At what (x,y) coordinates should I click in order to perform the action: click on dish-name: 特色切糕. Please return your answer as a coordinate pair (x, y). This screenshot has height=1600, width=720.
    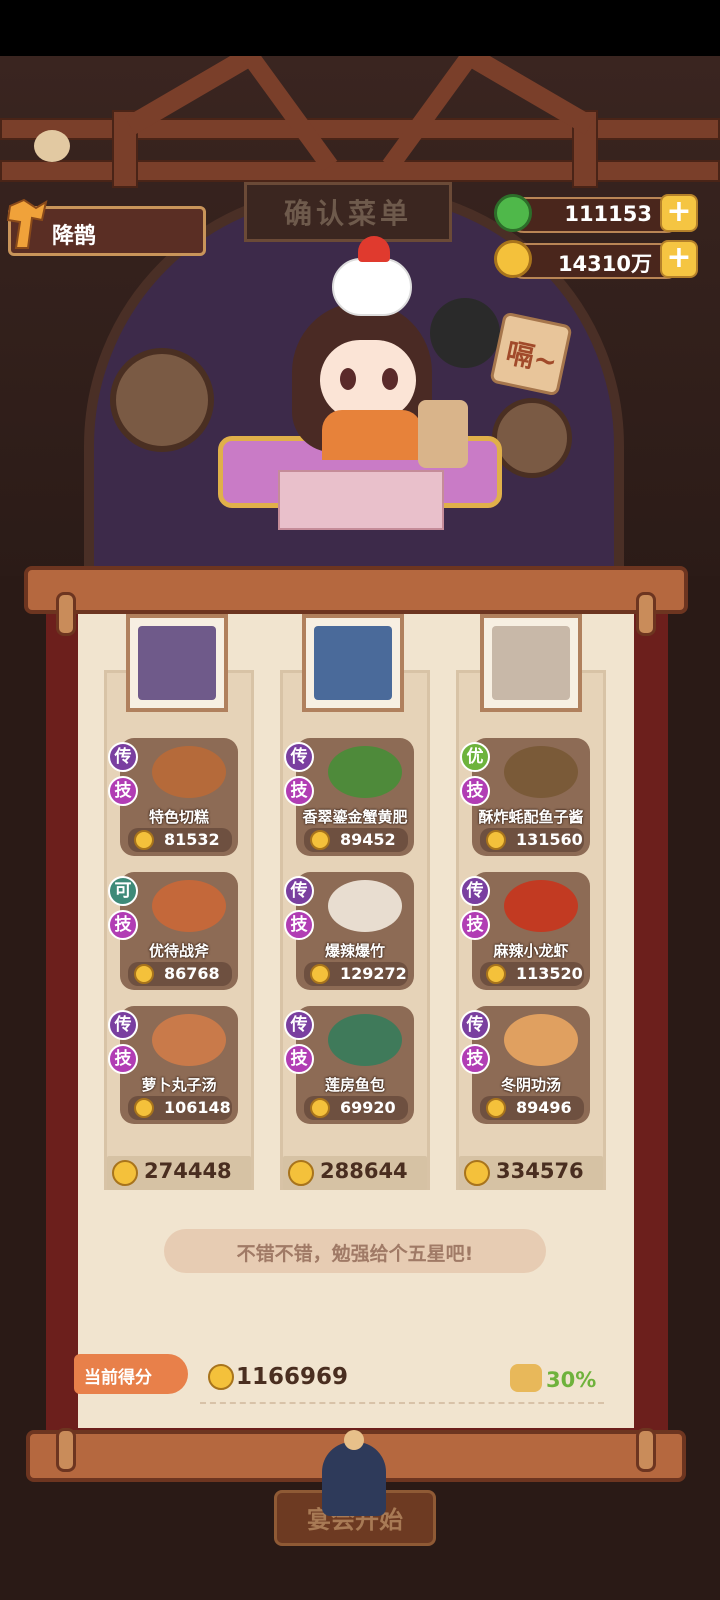
    Looking at the image, I should click on (178, 817).